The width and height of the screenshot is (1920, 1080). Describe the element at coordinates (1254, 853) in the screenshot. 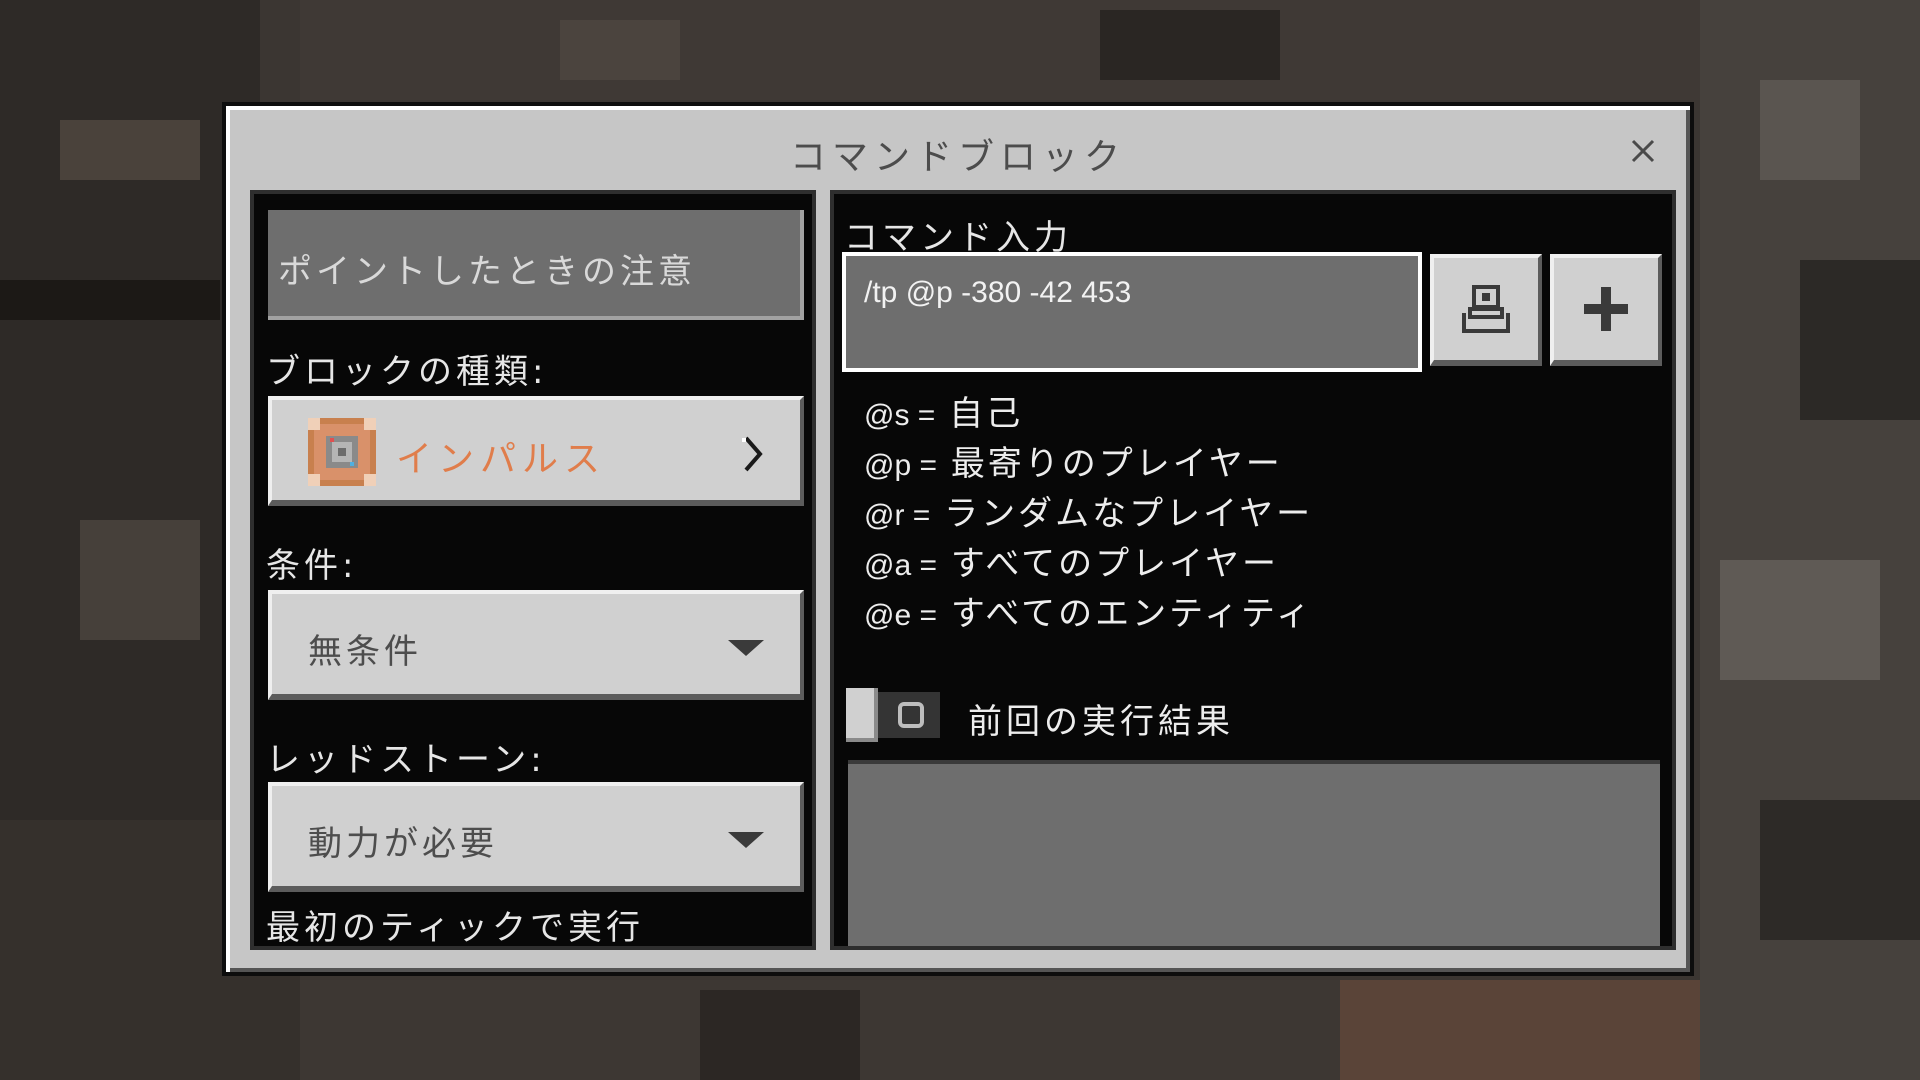

I see `previous-output-box` at that location.